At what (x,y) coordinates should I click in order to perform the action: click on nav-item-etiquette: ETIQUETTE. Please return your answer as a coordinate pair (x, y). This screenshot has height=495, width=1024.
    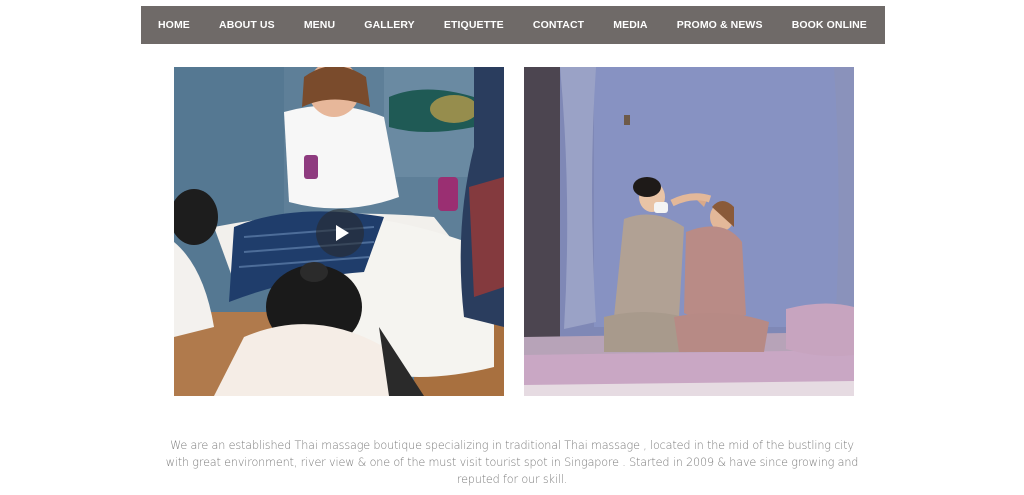
    Looking at the image, I should click on (474, 25).